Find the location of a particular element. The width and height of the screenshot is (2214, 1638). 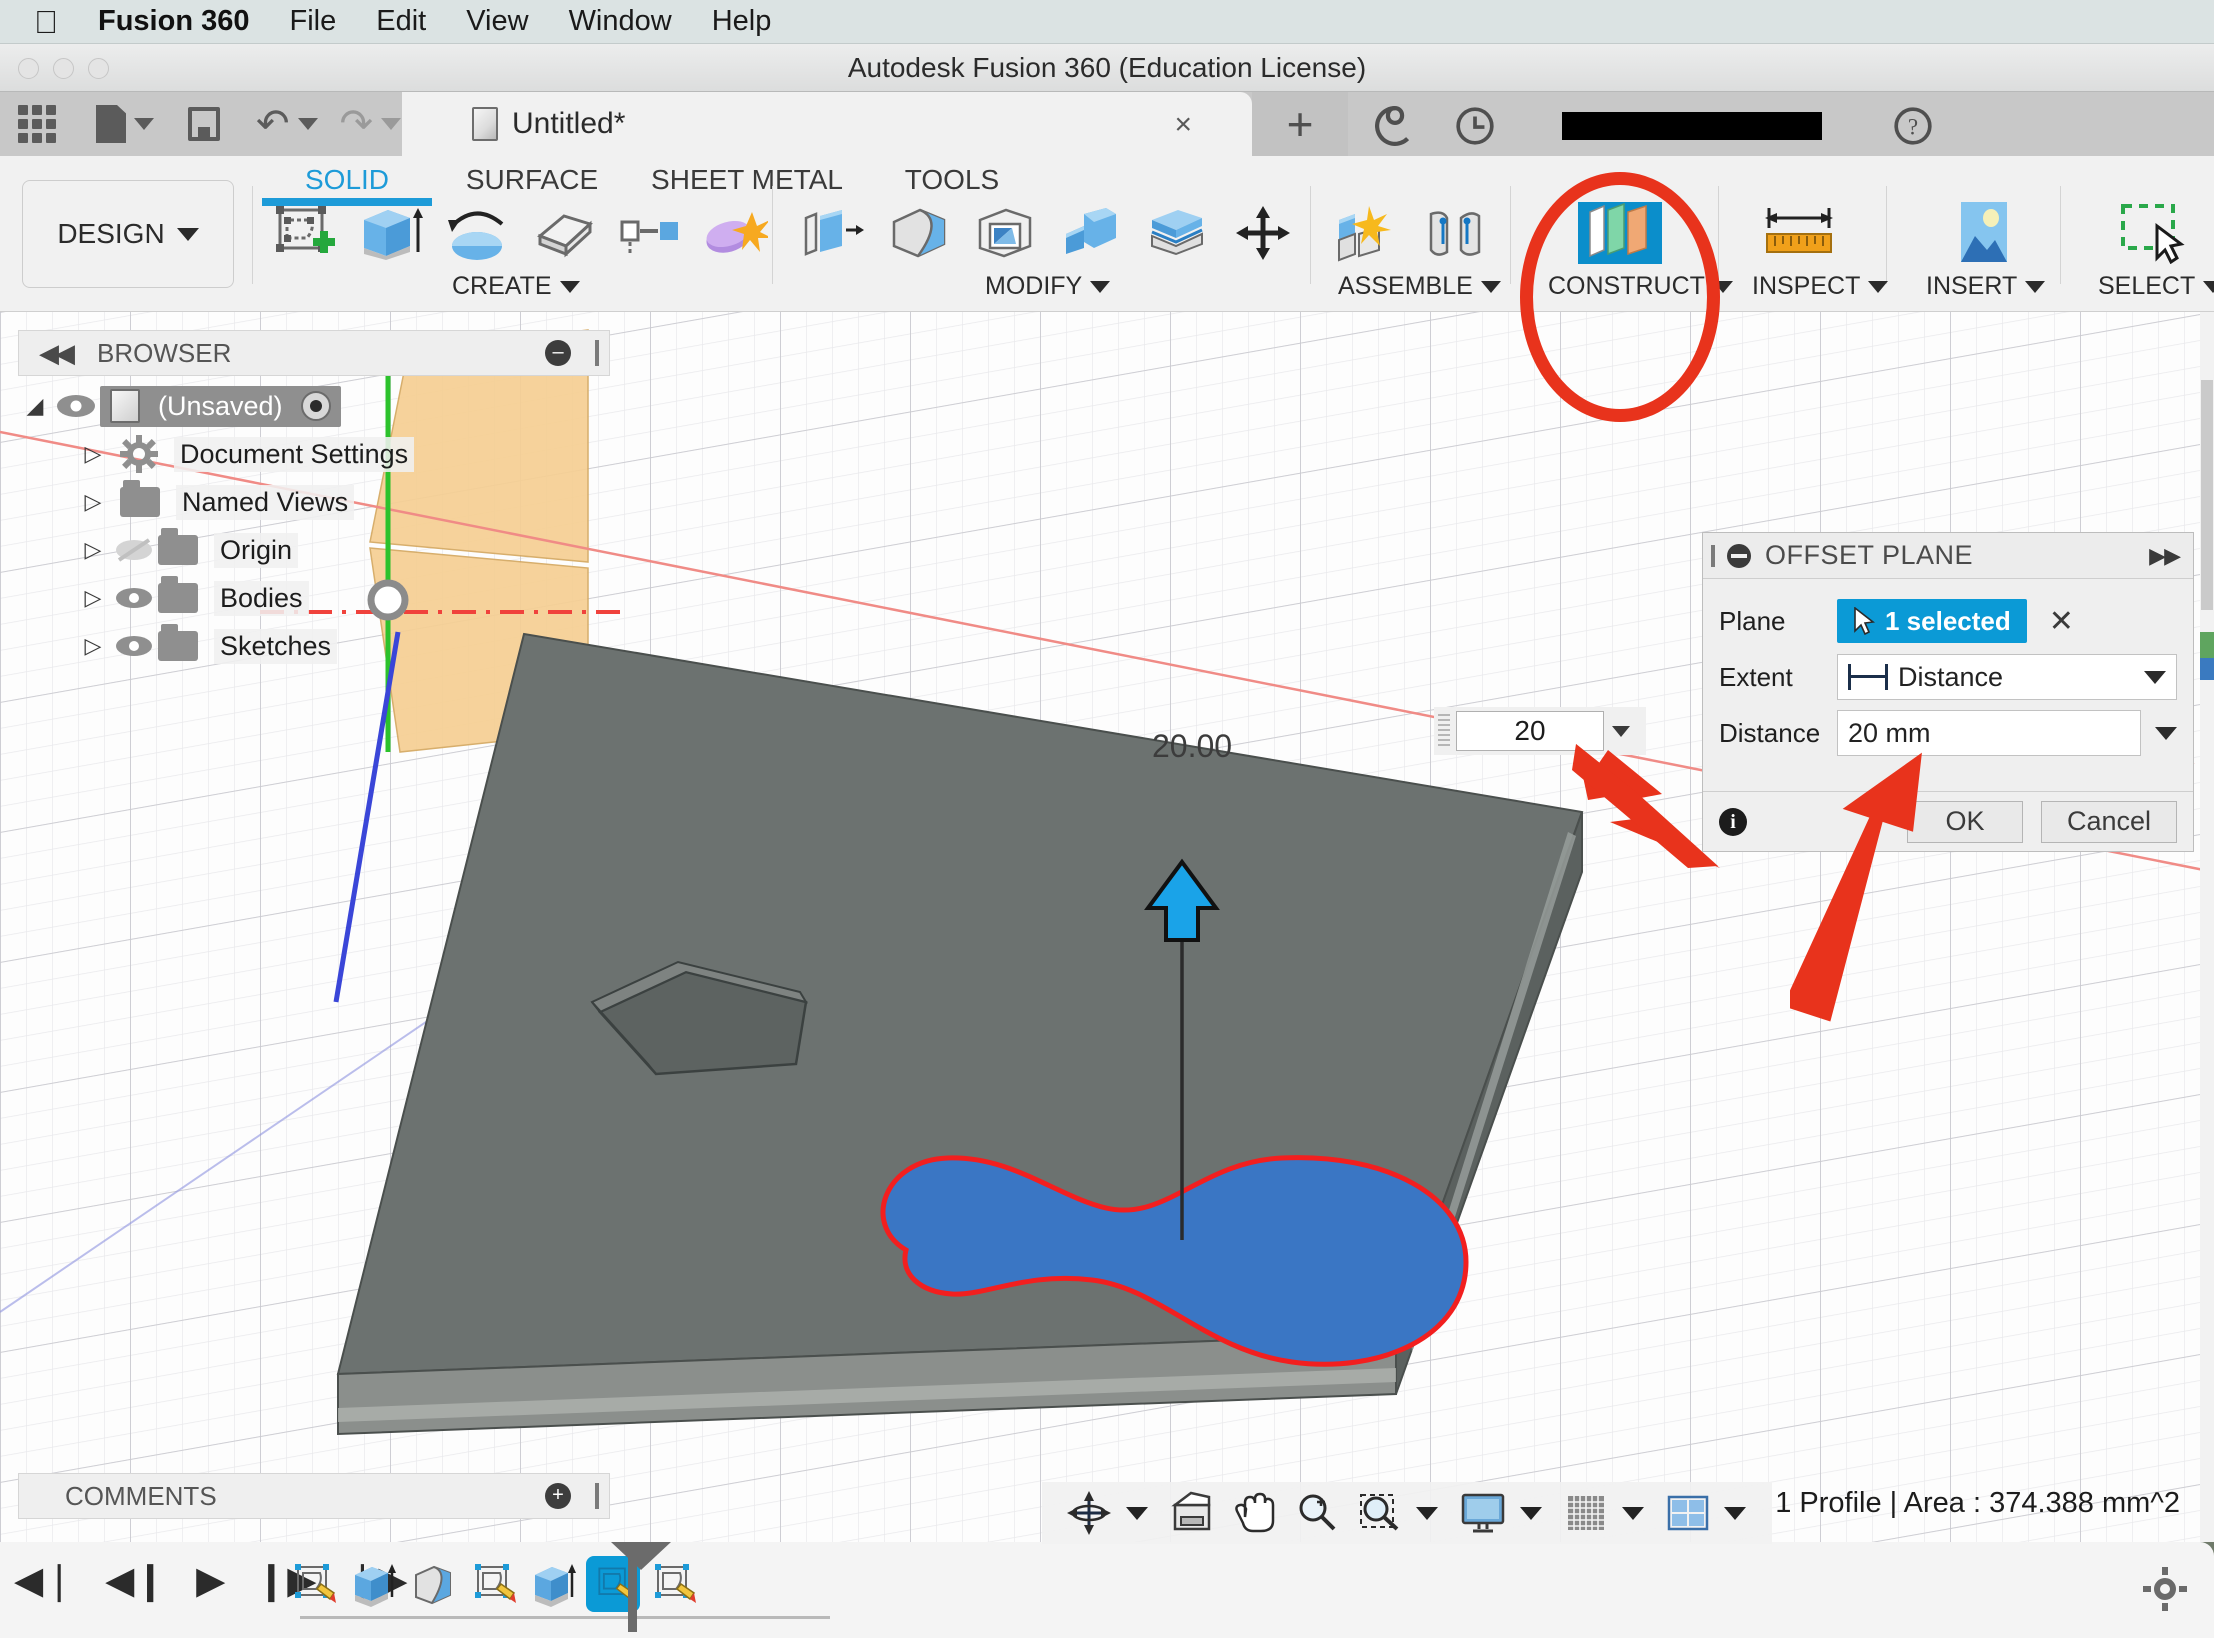

tab-sheet-metal: SHEET METAL is located at coordinates (747, 176).